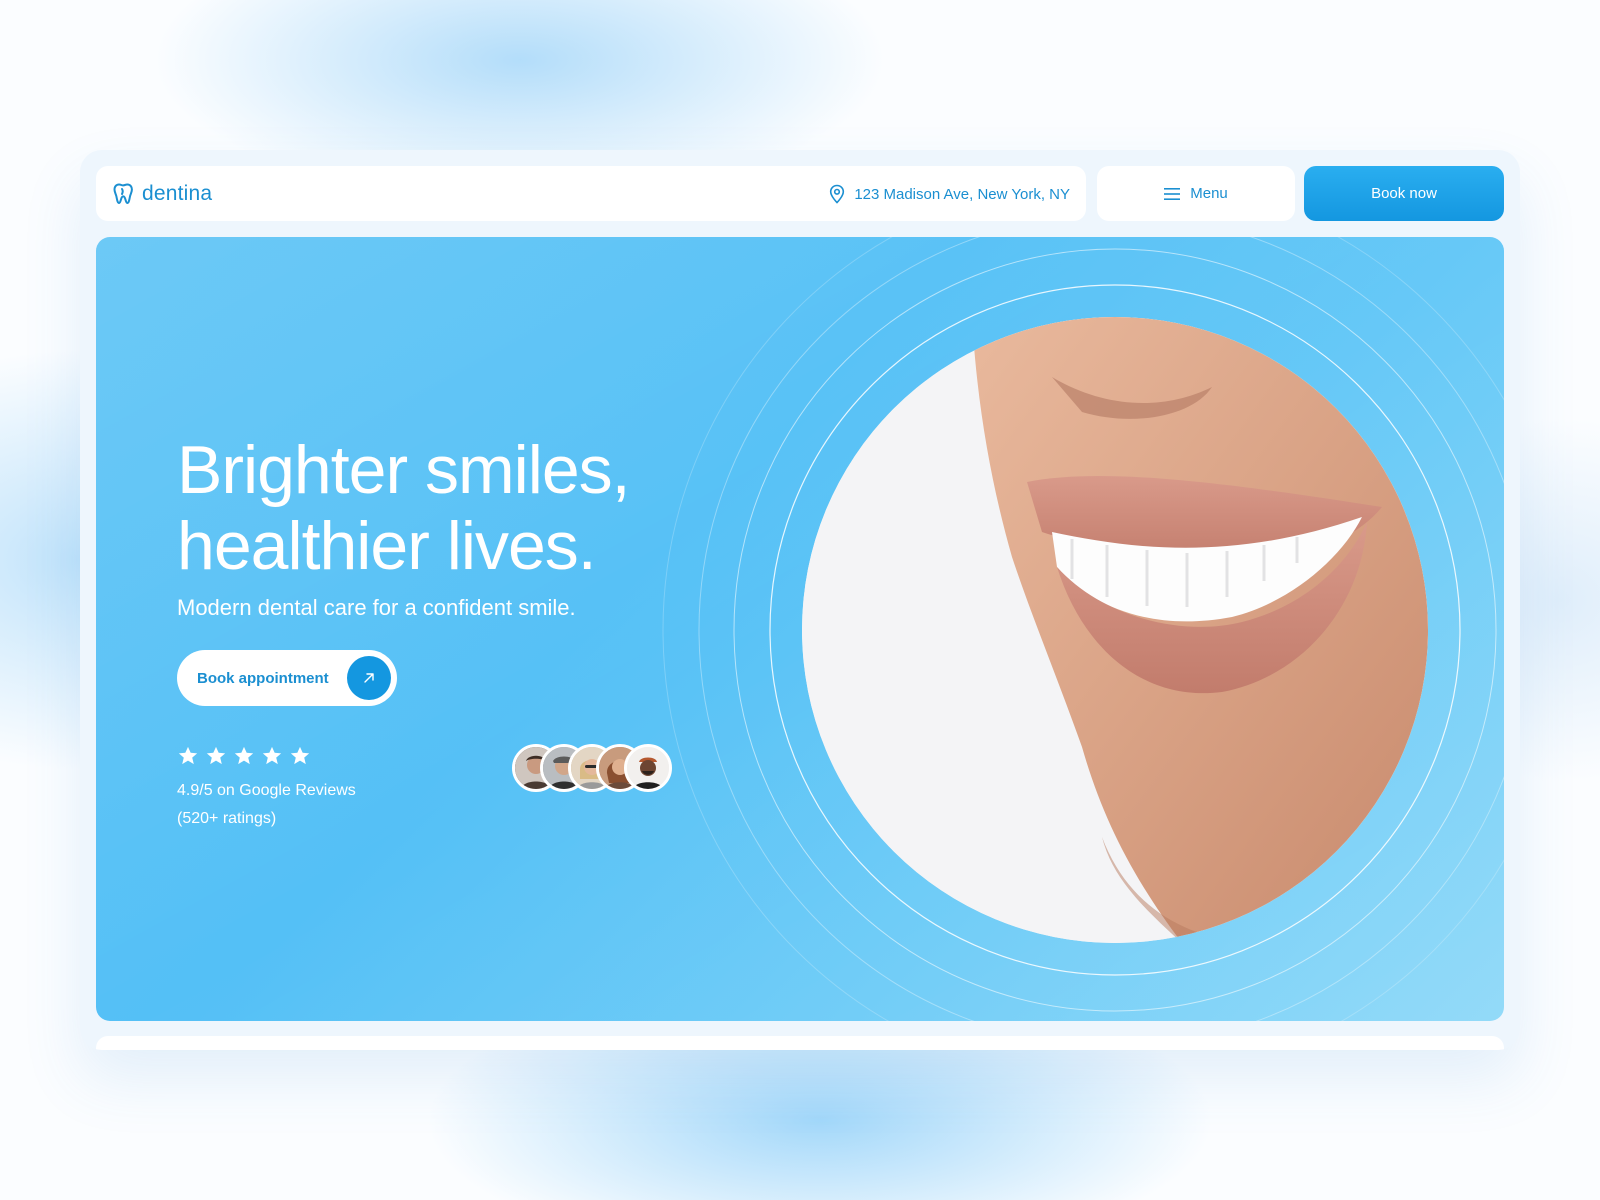 Image resolution: width=1600 pixels, height=1200 pixels. Describe the element at coordinates (962, 194) in the screenshot. I see `address-text: 123 Madison Ave, New York, NY` at that location.